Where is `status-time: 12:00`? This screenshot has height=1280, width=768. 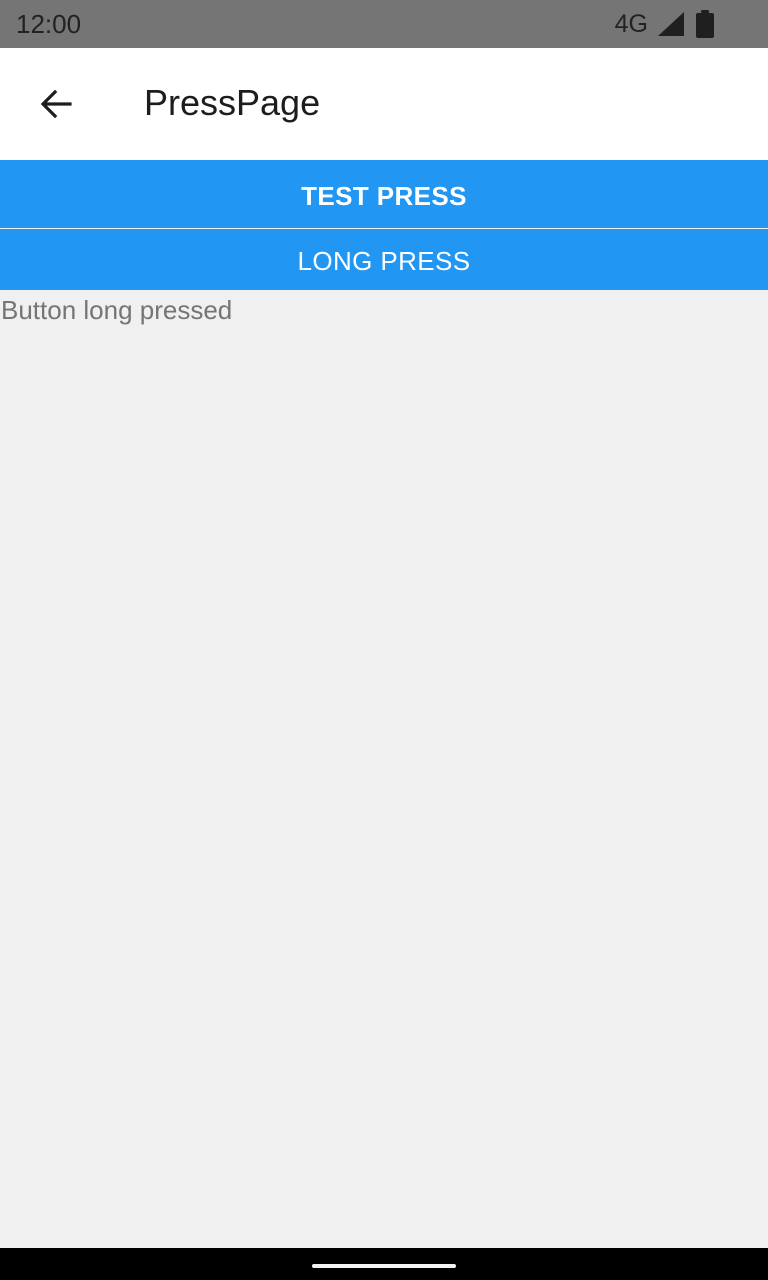 status-time: 12:00 is located at coordinates (49, 24).